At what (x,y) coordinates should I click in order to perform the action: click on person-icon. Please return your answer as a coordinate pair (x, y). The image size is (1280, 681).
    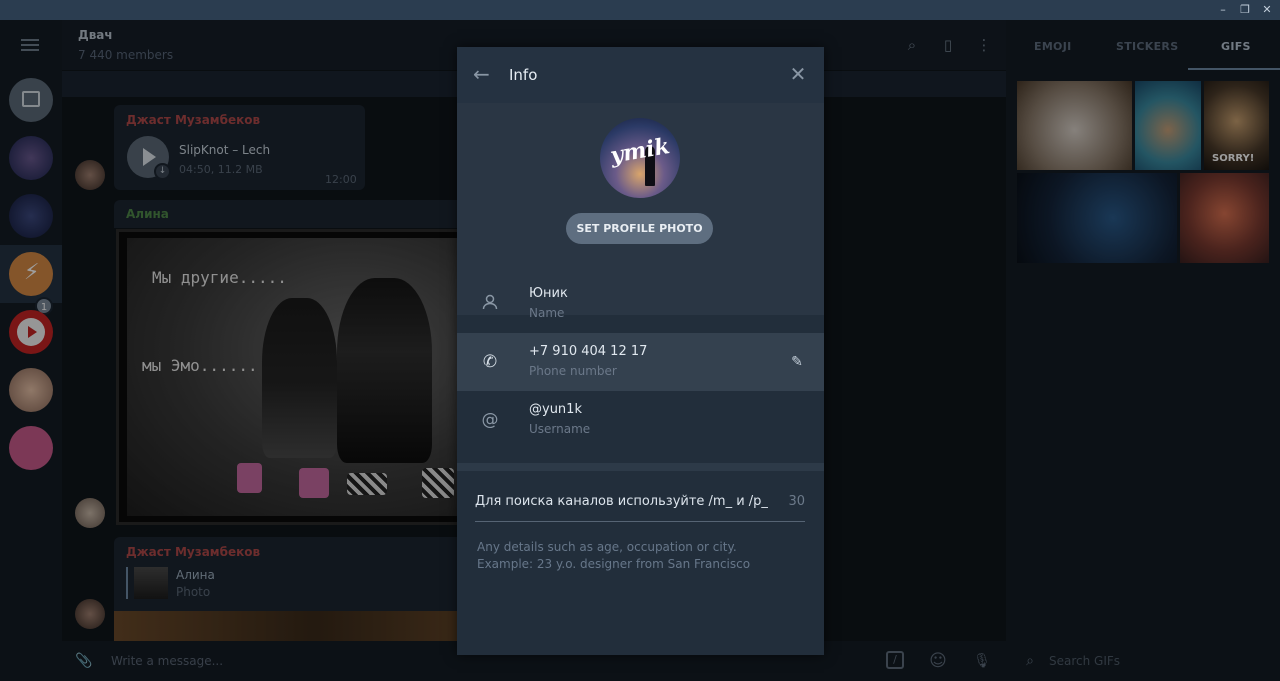
    Looking at the image, I should click on (490, 304).